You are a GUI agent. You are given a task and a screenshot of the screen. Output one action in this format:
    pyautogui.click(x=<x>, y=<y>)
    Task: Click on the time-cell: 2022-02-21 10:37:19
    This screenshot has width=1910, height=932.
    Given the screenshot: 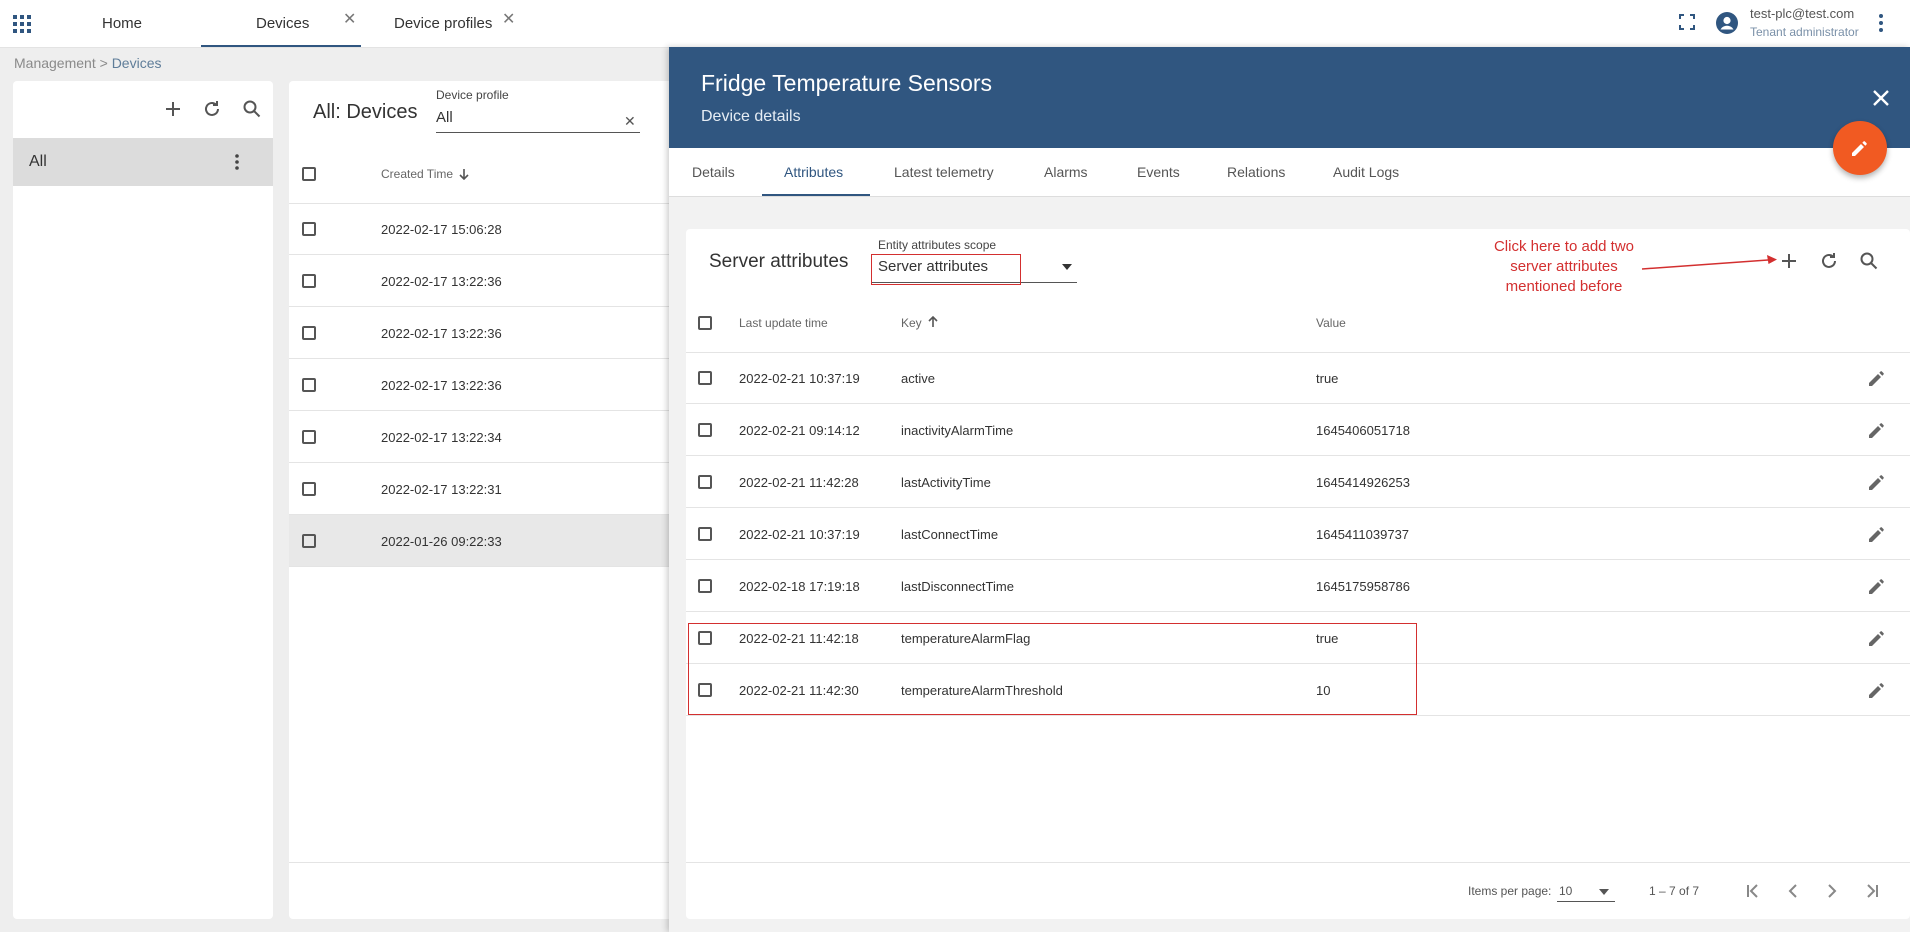 What is the action you would take?
    pyautogui.click(x=799, y=534)
    